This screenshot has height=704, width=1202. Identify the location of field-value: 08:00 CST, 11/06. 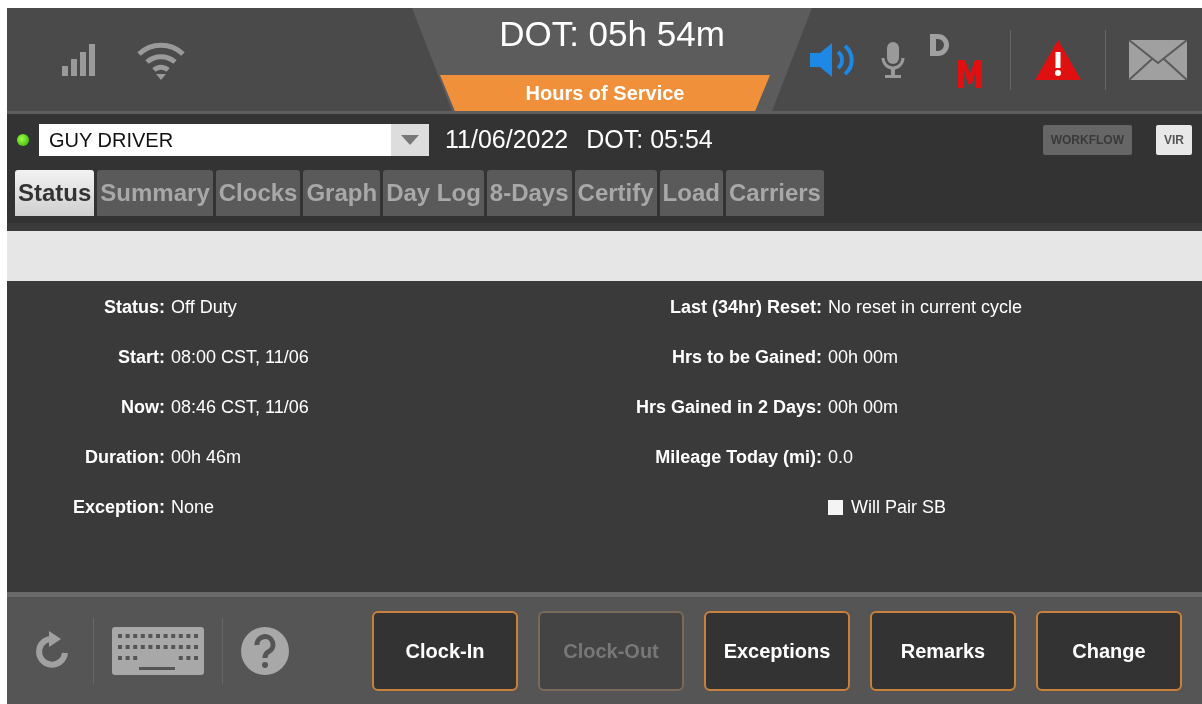
(240, 357).